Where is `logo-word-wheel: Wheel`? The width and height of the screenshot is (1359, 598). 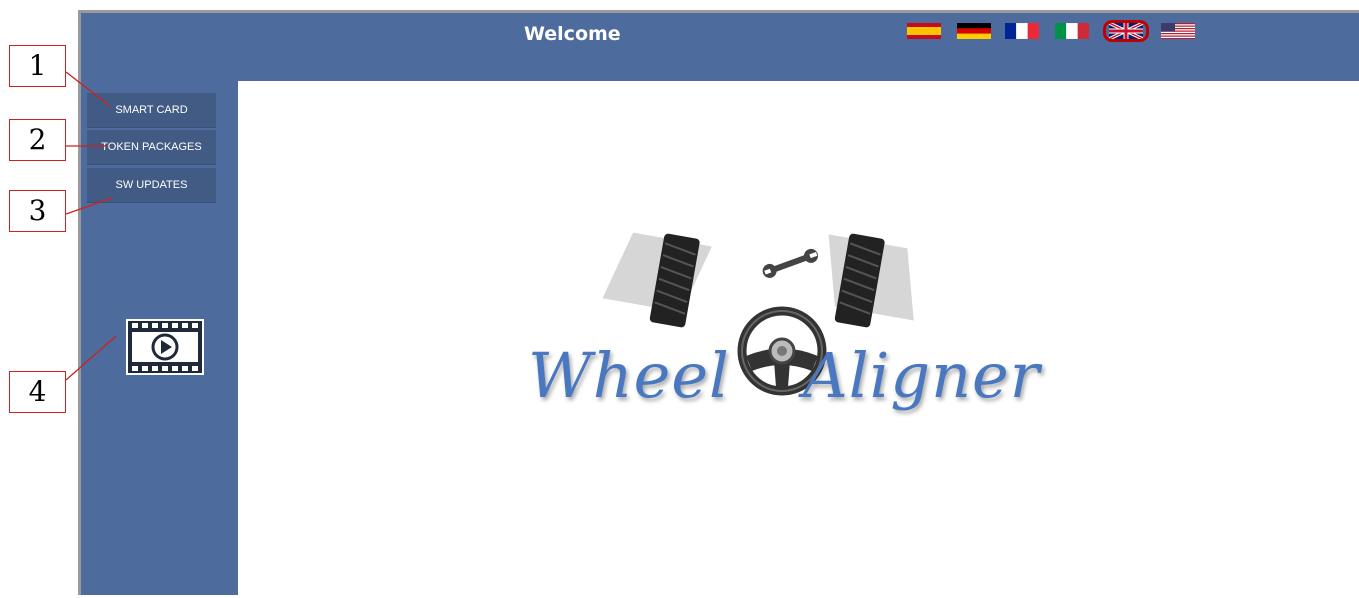 logo-word-wheel: Wheel is located at coordinates (629, 375).